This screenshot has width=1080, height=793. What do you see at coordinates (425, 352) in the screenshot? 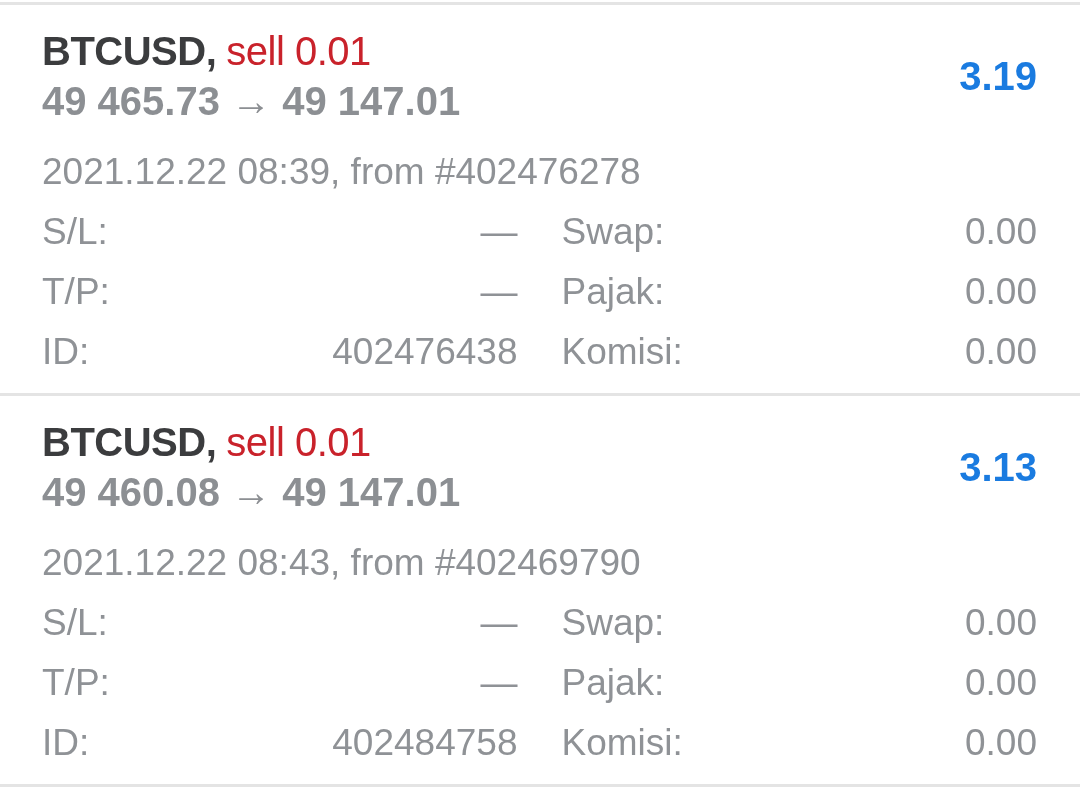
I see `field-value: 402476438` at bounding box center [425, 352].